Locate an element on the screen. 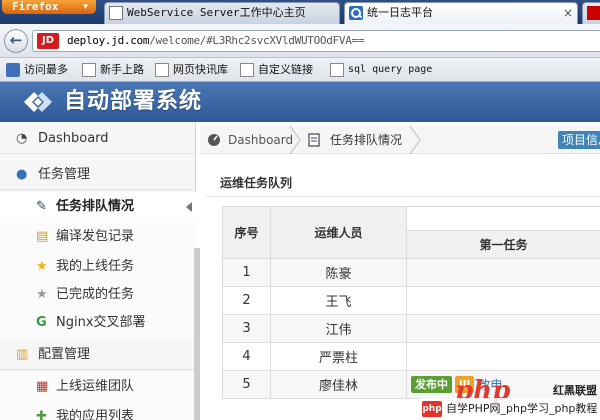  sidebar-item-task-management: ● 任务管理 is located at coordinates (98, 175).